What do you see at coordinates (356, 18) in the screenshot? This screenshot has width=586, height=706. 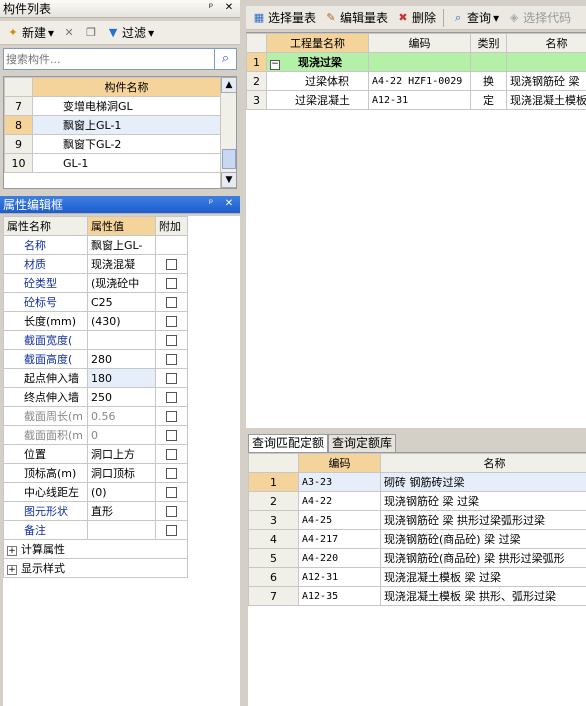 I see `edit-quantity-button: ✎ 编辑量表` at bounding box center [356, 18].